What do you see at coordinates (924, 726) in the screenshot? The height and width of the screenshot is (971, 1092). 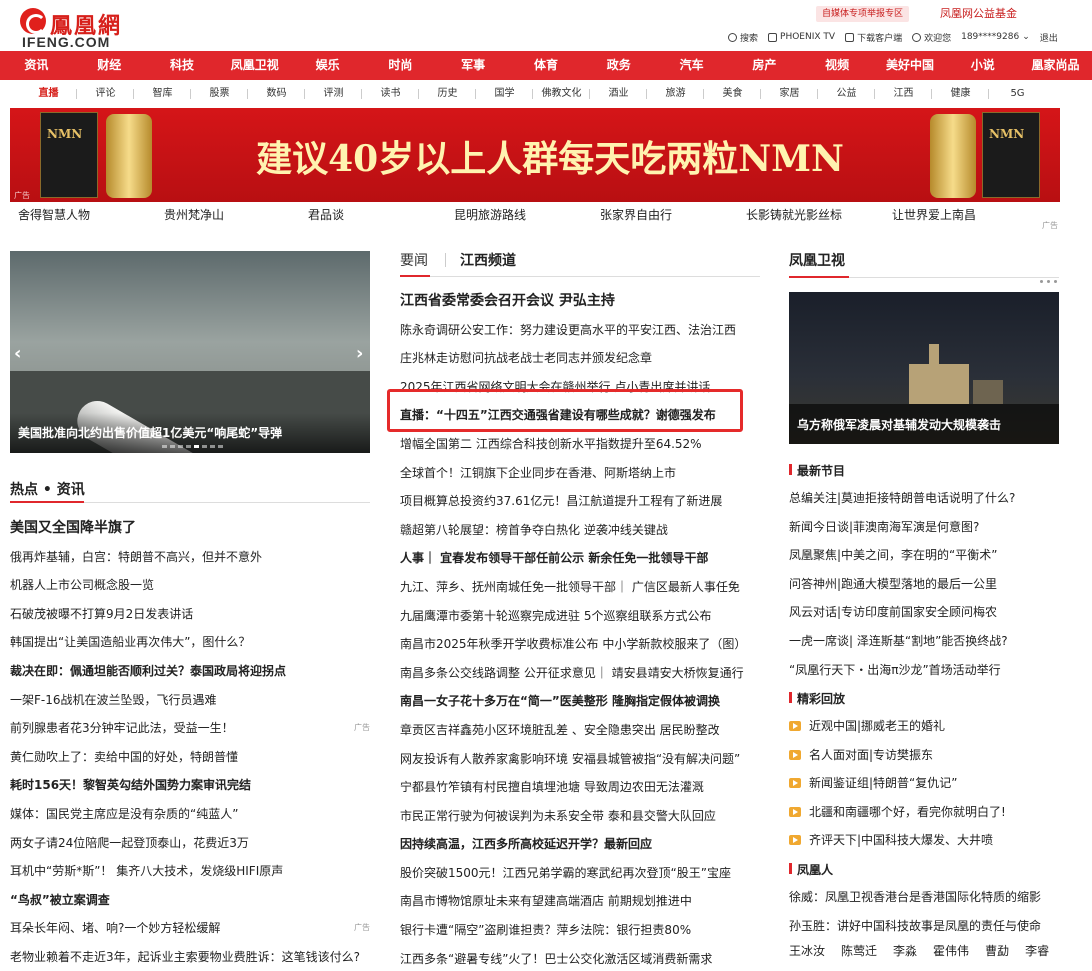 I see `program-item: 近观中国|挪威老王的婚礼` at bounding box center [924, 726].